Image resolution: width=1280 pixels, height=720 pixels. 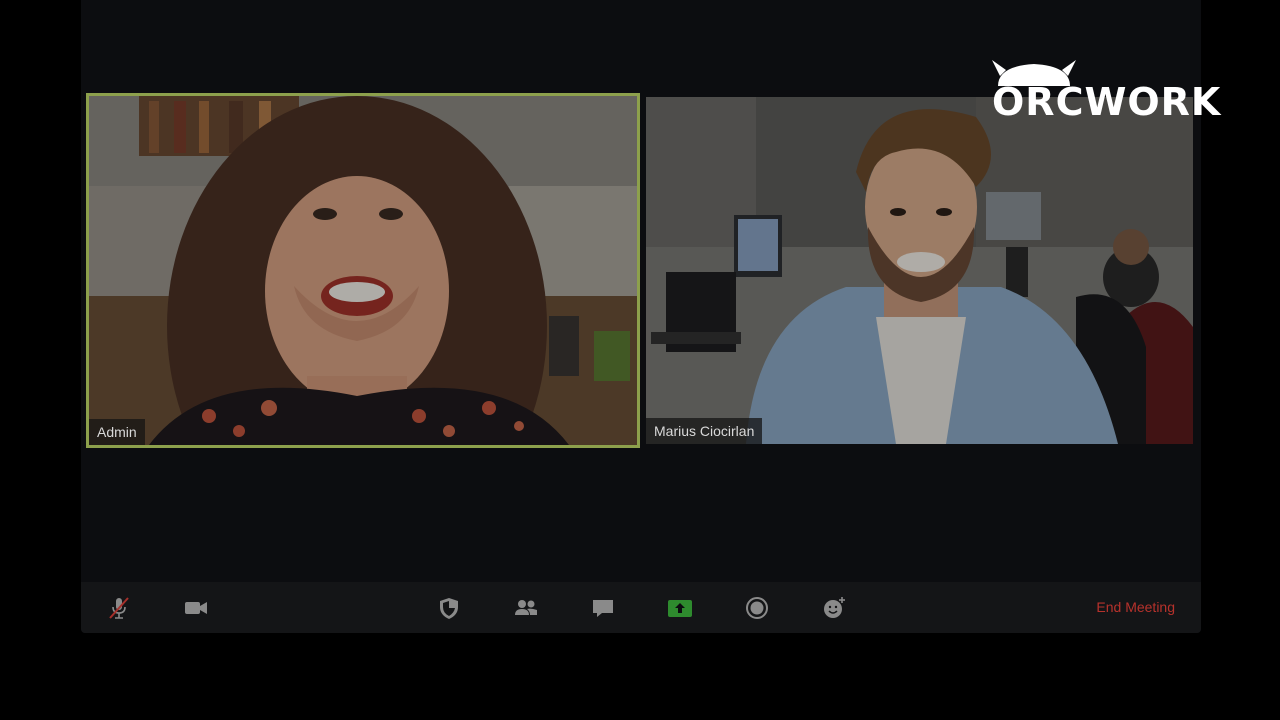 I want to click on security-shield-icon, so click(x=449, y=608).